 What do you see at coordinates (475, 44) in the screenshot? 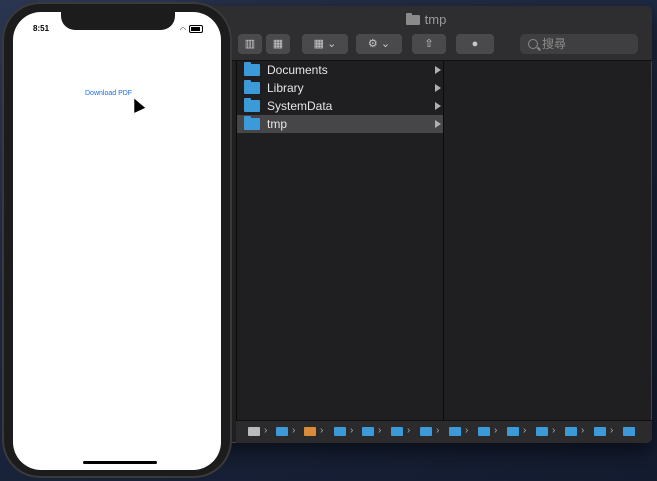
I see `tag-button: ●` at bounding box center [475, 44].